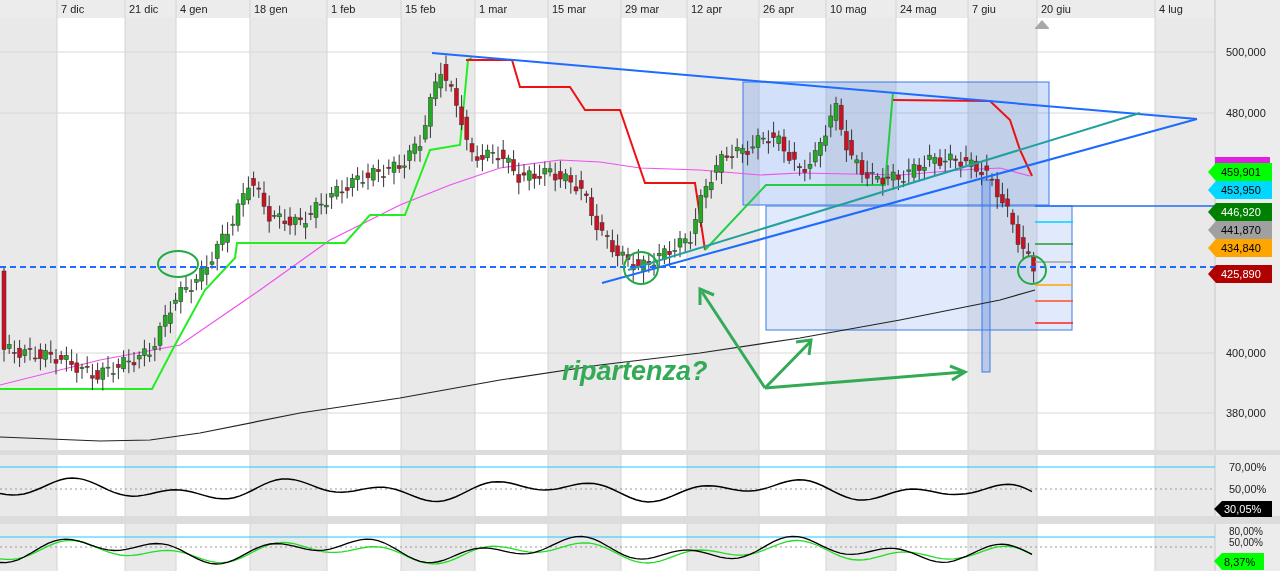  I want to click on date-label: 1 mar, so click(493, 9).